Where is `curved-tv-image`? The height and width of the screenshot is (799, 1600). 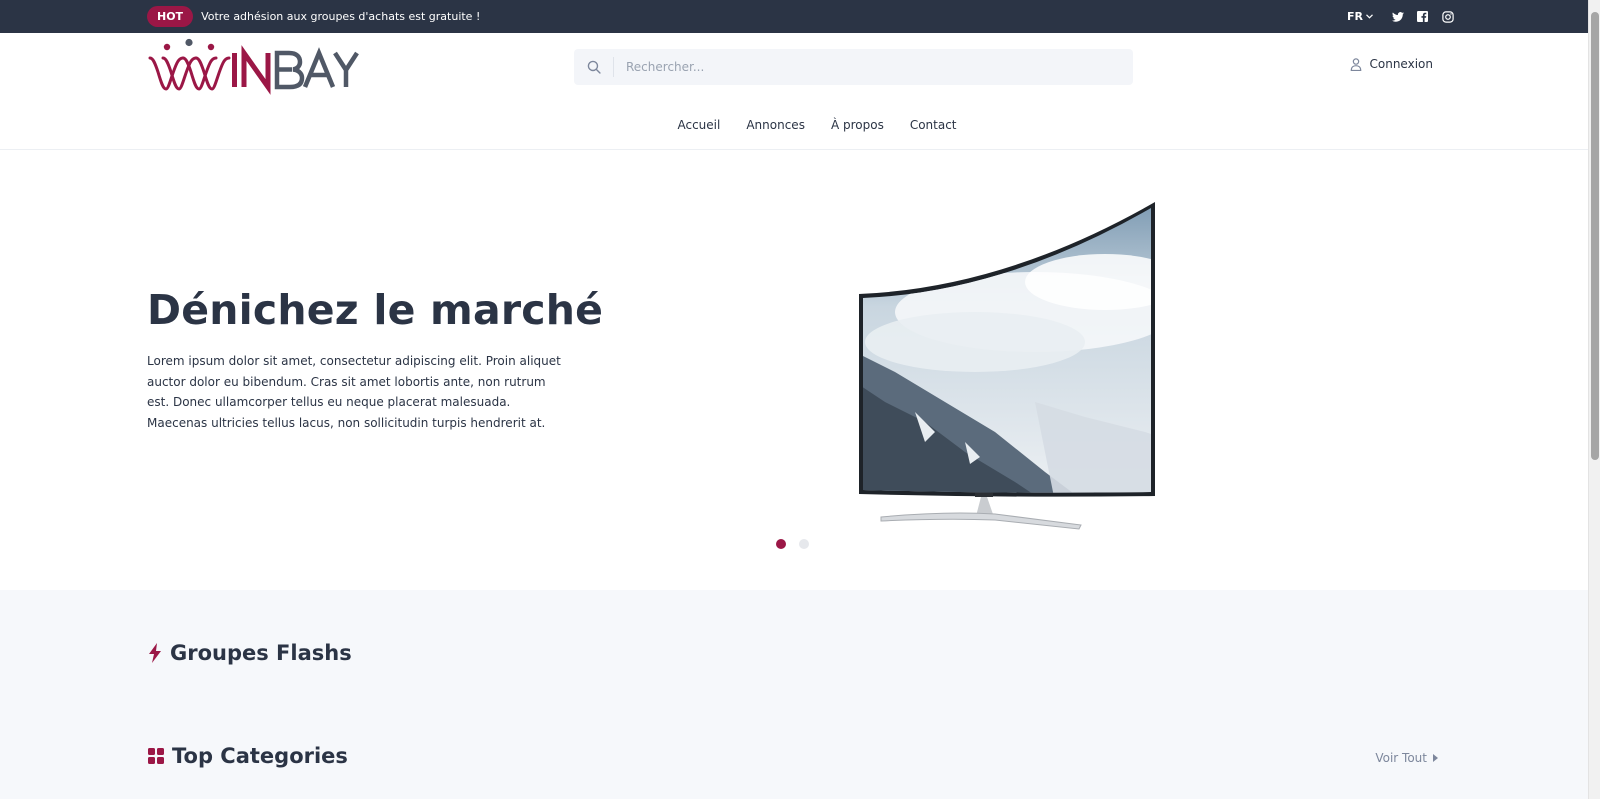 curved-tv-image is located at coordinates (1007, 366).